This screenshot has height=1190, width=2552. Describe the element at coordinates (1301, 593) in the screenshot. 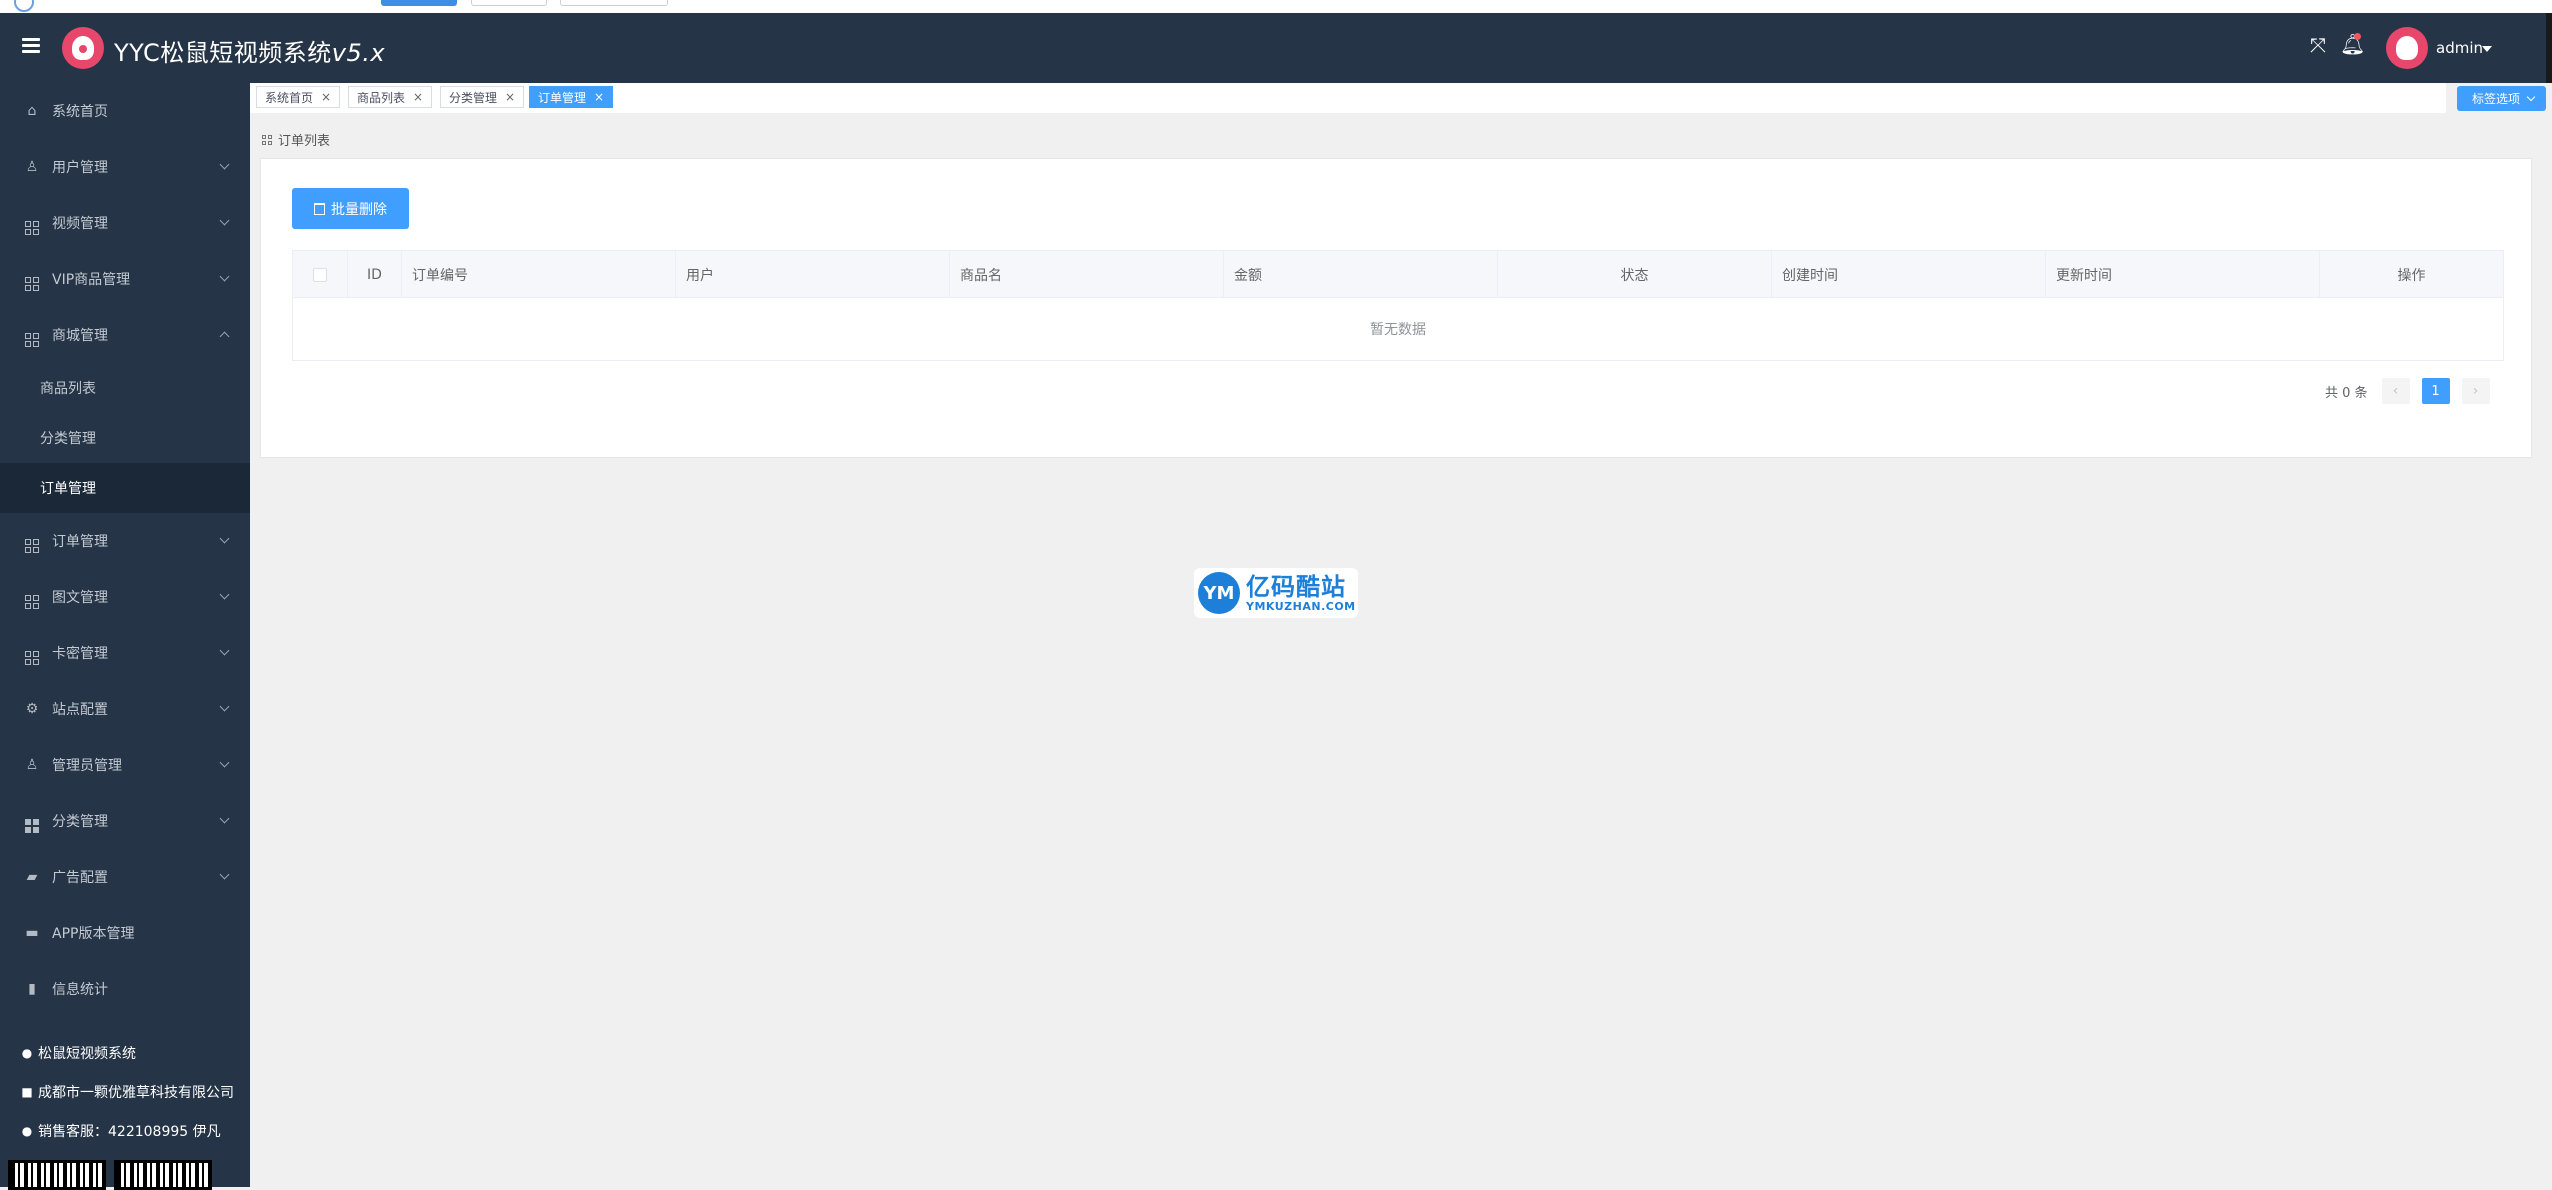

I see `watermark-text: 亿码酷站 YMKUZHAN.COM` at that location.